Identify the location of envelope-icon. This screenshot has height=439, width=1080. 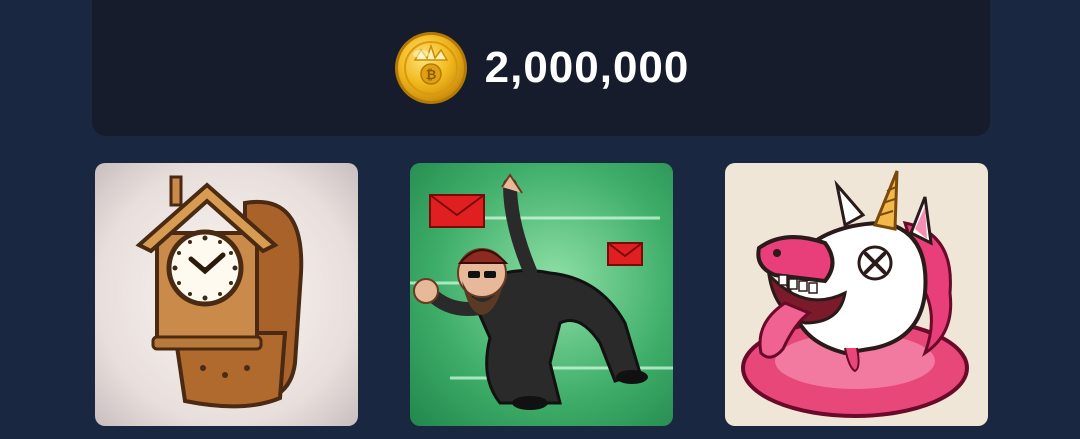
(457, 211).